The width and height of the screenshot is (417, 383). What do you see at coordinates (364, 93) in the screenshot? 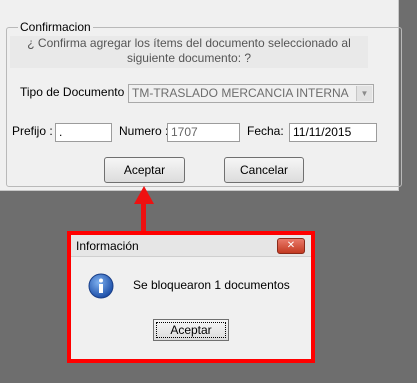
I see `chevron-down-icon: ▼` at bounding box center [364, 93].